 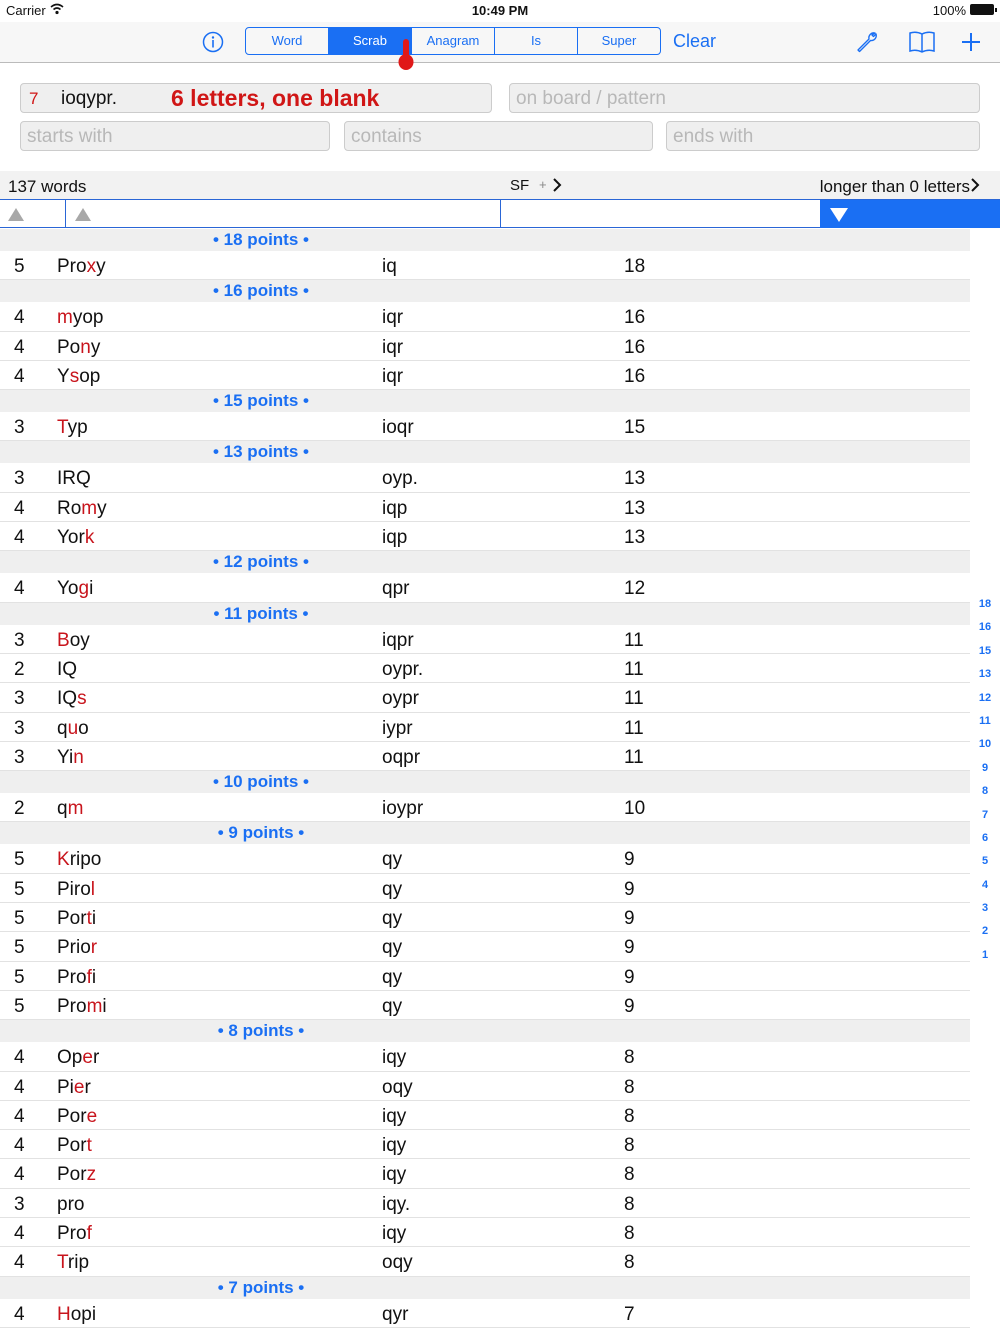 I want to click on table-row: 3 pro iqy. 8, so click(x=485, y=1204).